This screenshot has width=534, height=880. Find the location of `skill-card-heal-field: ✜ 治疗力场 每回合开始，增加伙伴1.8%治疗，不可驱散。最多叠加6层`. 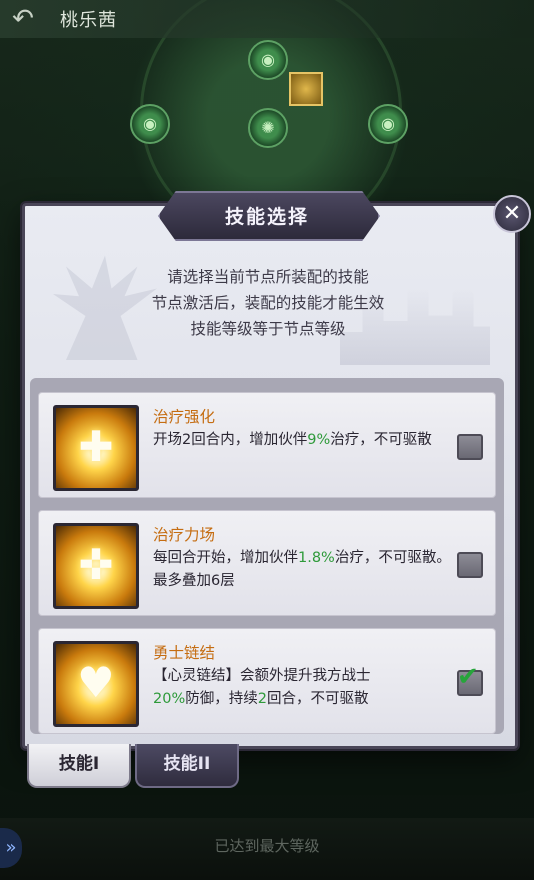

skill-card-heal-field: ✜ 治疗力场 每回合开始，增加伙伴1.8%治疗，不可驱散。最多叠加6层 is located at coordinates (267, 563).